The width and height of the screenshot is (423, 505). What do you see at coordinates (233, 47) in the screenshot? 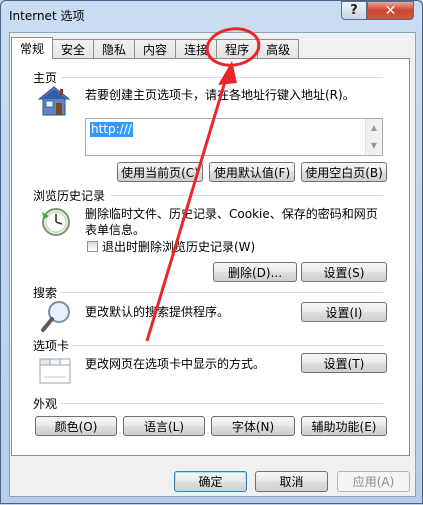
I see `annotation-circle` at bounding box center [233, 47].